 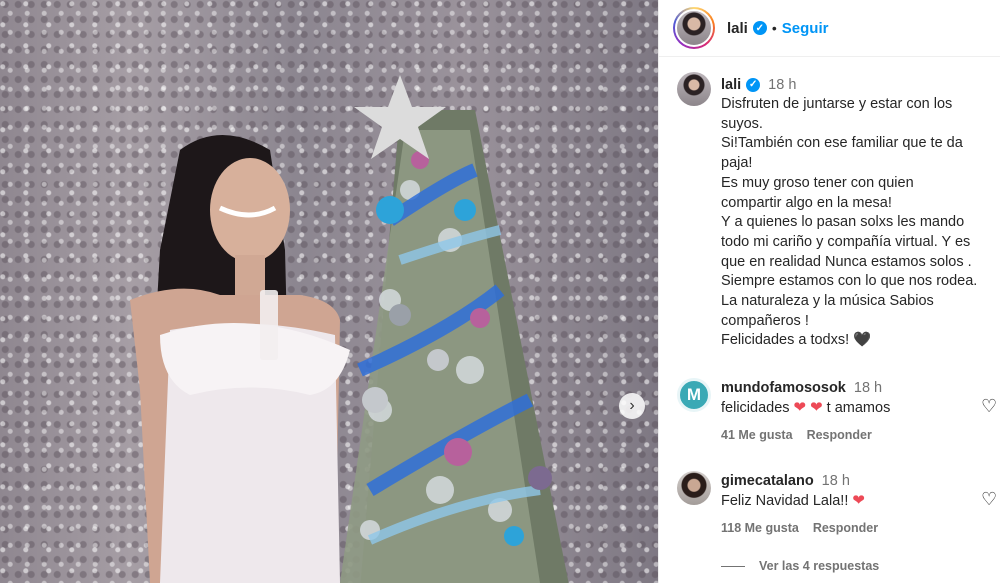 What do you see at coordinates (819, 566) in the screenshot?
I see `view-replies-label: Ver las 4 respuestas` at bounding box center [819, 566].